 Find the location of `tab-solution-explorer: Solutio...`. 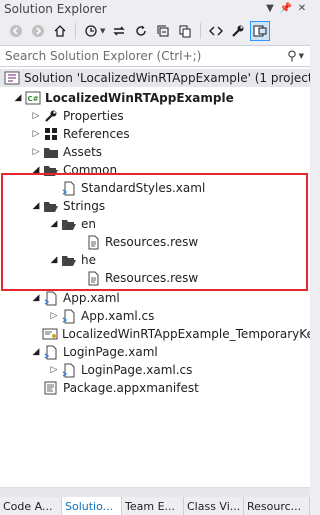

tab-solution-explorer: Solutio... is located at coordinates (92, 506).